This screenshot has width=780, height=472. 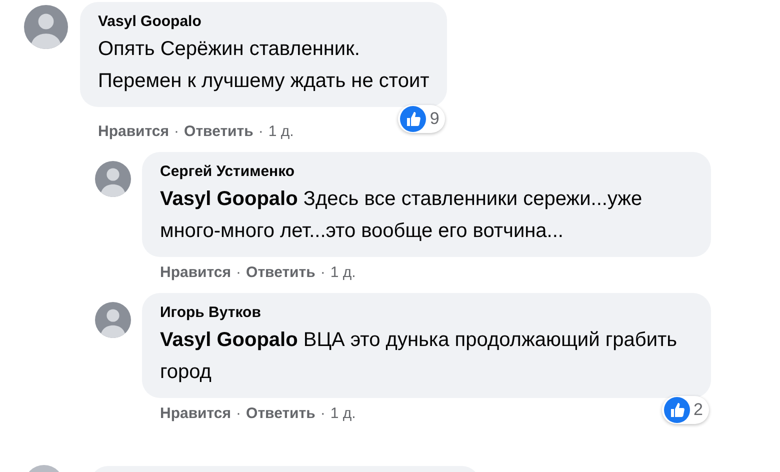 I want to click on author-name: Vasyl Goopalo, so click(x=150, y=22).